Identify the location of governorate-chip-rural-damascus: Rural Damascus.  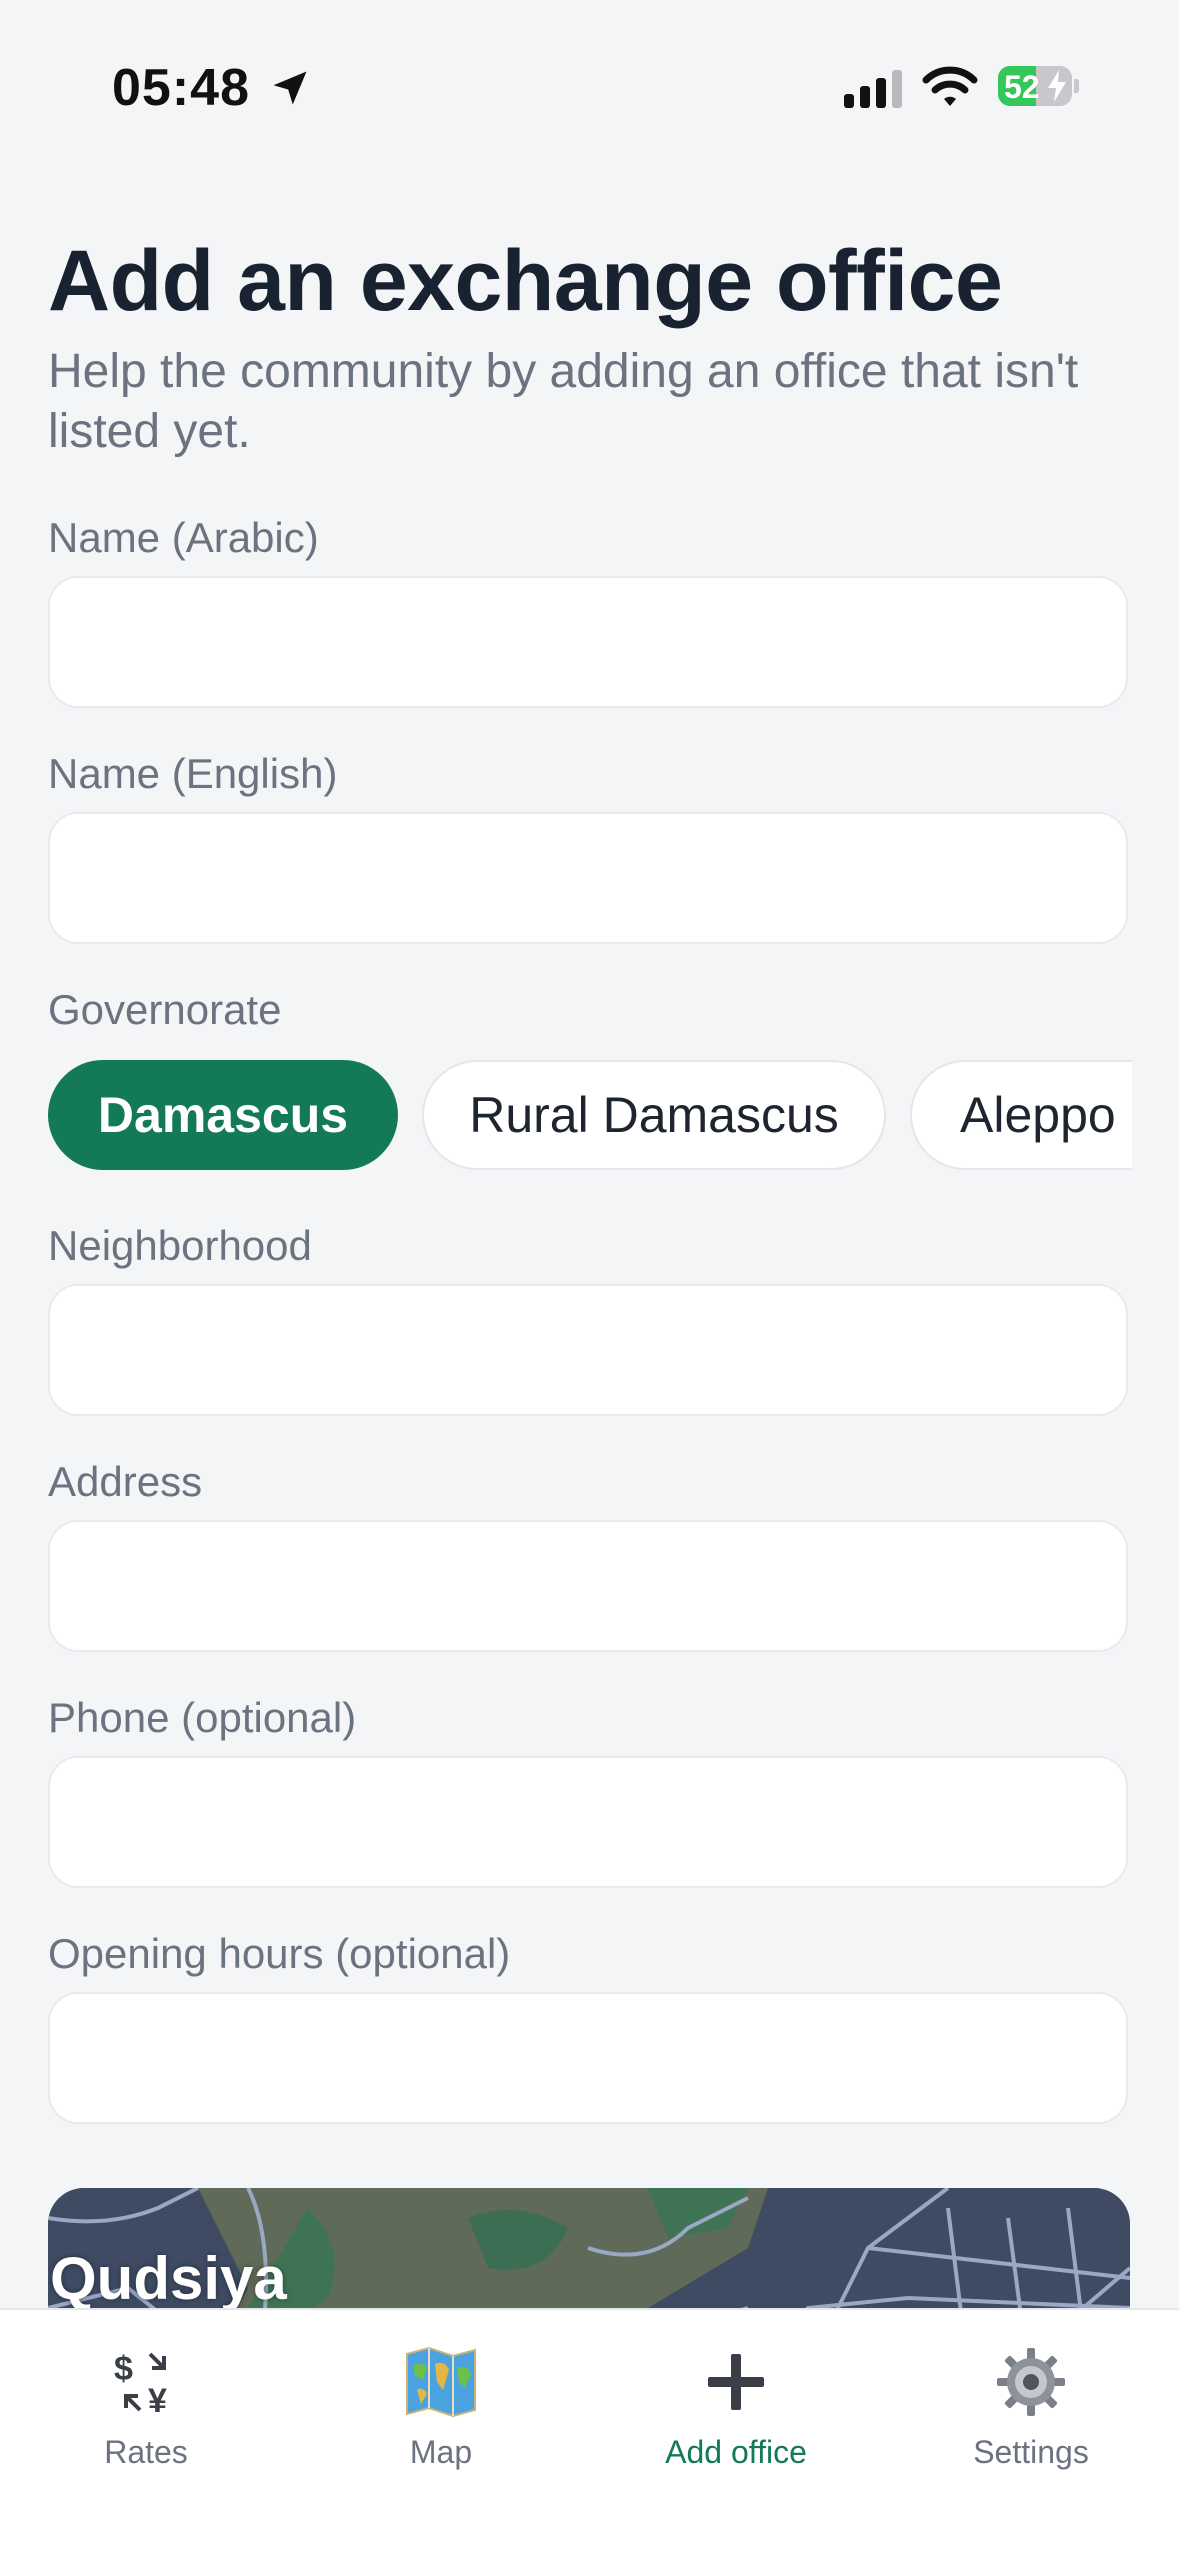
(654, 1115).